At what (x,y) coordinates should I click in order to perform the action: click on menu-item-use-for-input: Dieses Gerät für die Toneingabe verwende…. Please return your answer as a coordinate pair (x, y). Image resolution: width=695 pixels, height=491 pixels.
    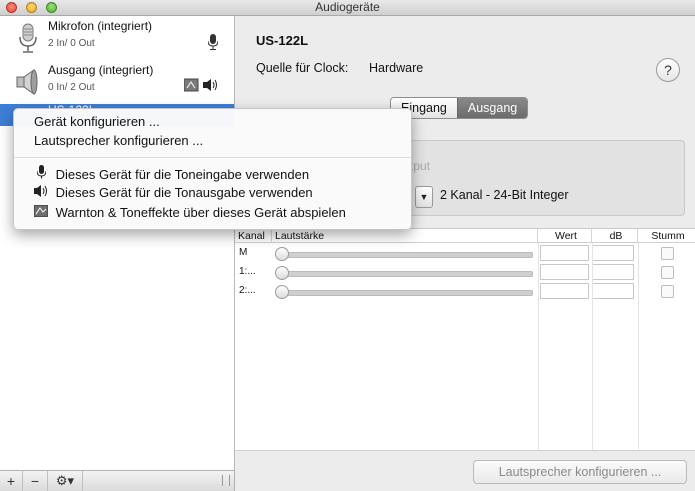
    Looking at the image, I should click on (171, 173).